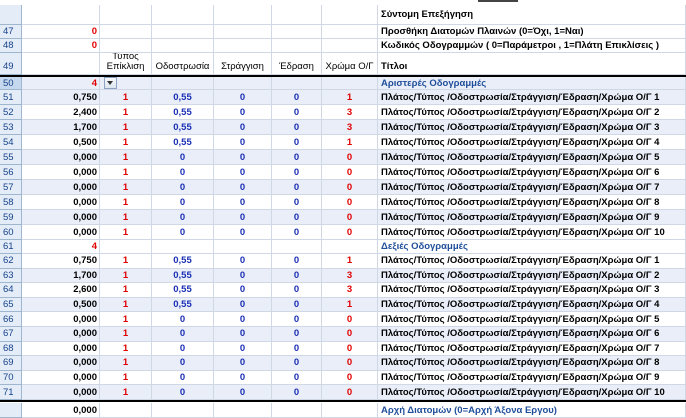 This screenshot has width=686, height=418. What do you see at coordinates (11, 112) in the screenshot?
I see `row-header: 52` at bounding box center [11, 112].